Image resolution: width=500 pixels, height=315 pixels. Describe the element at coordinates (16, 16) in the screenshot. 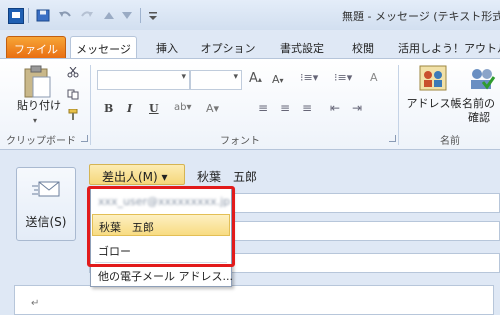

I see `app-icon` at that location.